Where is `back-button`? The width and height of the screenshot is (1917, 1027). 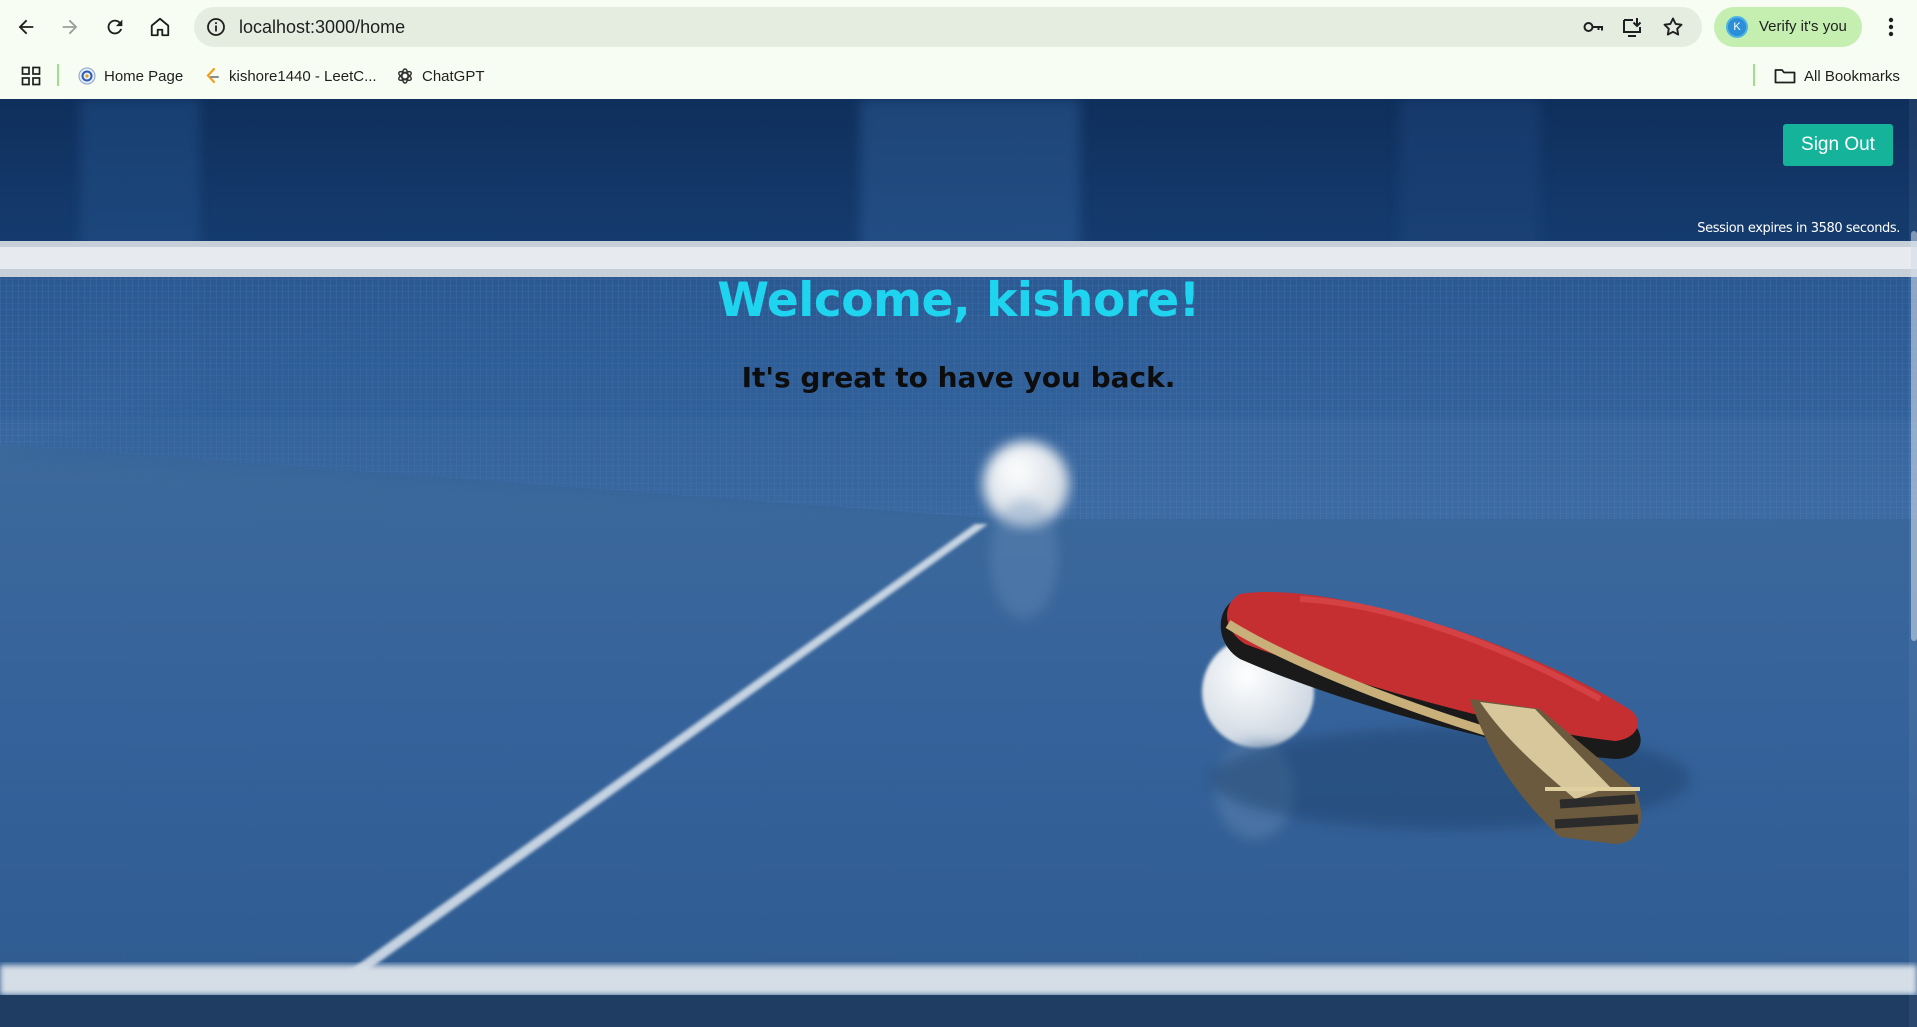 back-button is located at coordinates (26, 27).